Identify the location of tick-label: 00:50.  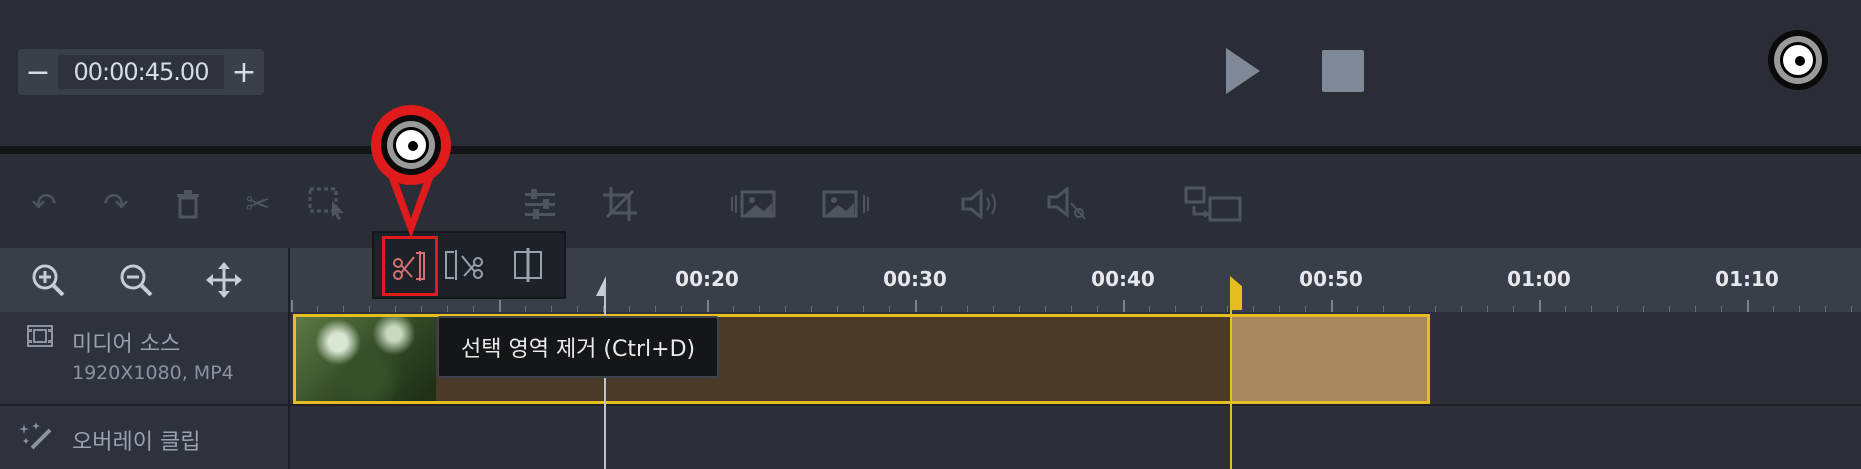
(1331, 279).